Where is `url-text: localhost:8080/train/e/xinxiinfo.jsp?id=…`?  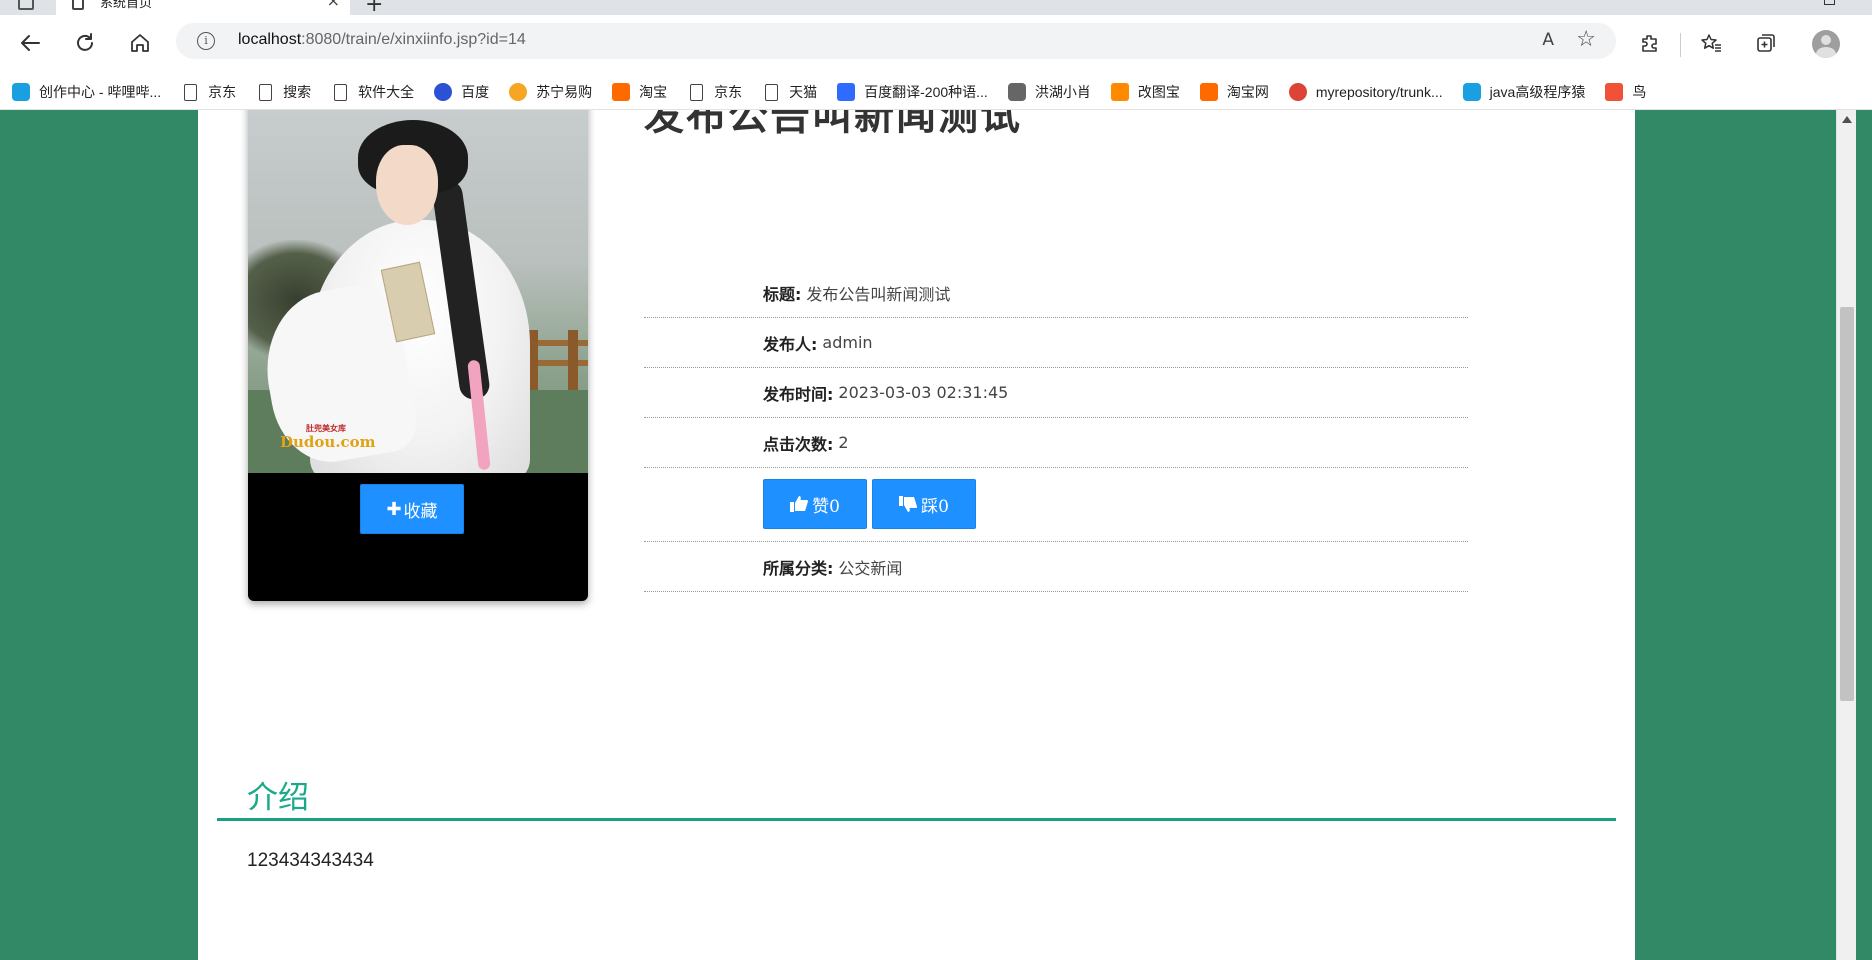 url-text: localhost:8080/train/e/xinxiinfo.jsp?id=… is located at coordinates (382, 40).